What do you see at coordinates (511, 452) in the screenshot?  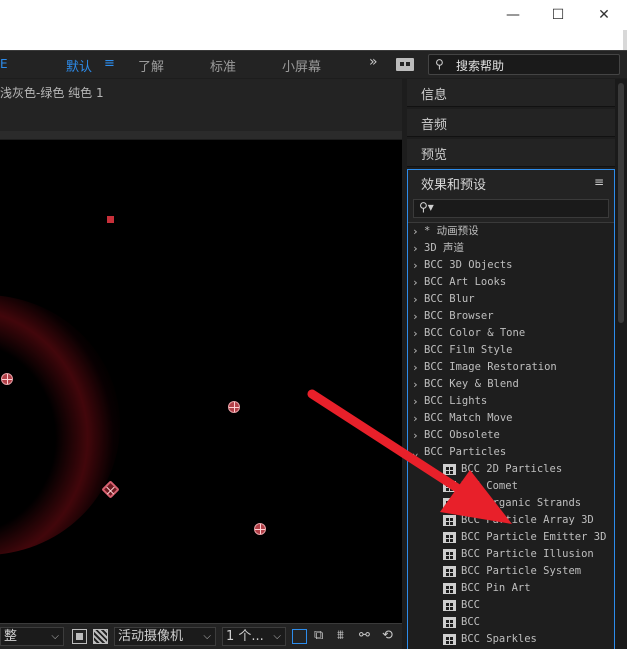 I see `tree-category-expanded: ⌄ BCC Particles` at bounding box center [511, 452].